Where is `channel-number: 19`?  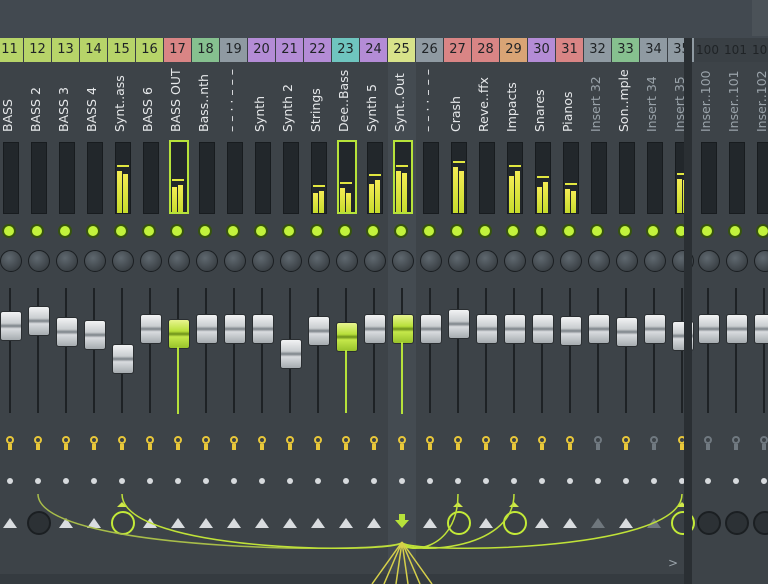
channel-number: 19 is located at coordinates (234, 50).